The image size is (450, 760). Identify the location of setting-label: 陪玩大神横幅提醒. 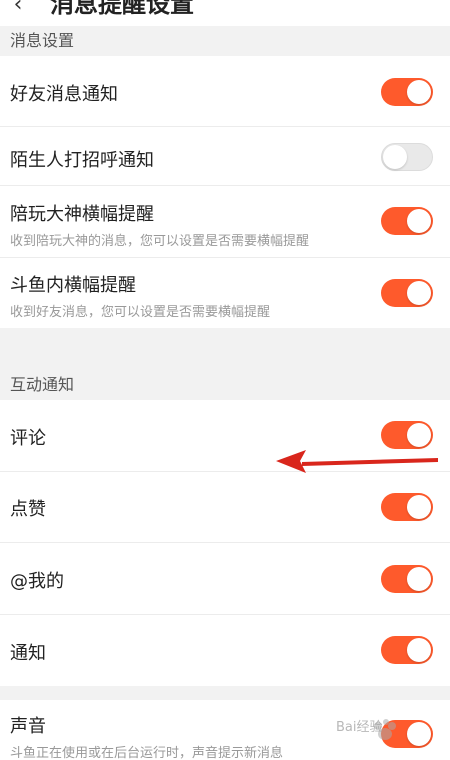
(82, 214).